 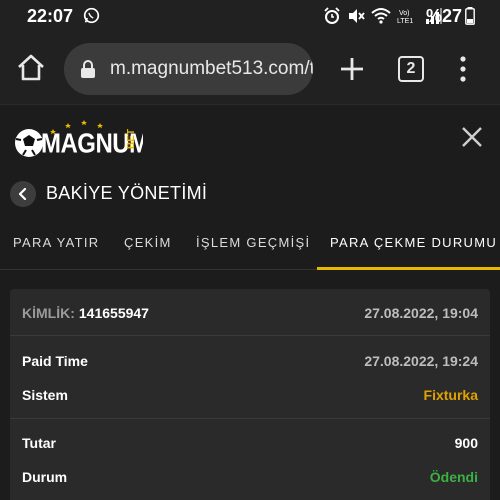 What do you see at coordinates (75, 138) in the screenshot?
I see `magnumbet-logo: MAGNUM BET` at bounding box center [75, 138].